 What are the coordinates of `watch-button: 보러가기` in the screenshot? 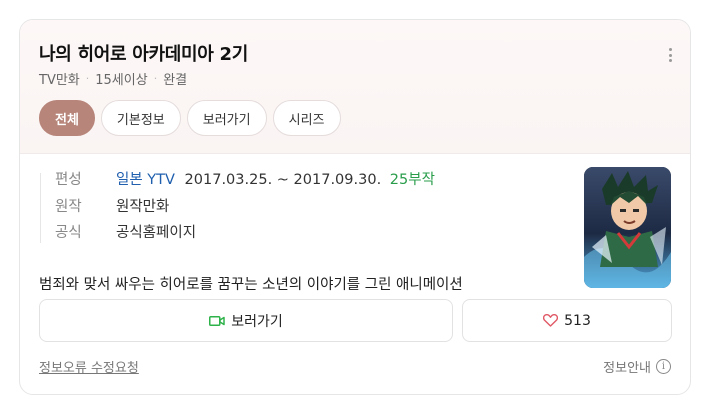 It's located at (246, 320).